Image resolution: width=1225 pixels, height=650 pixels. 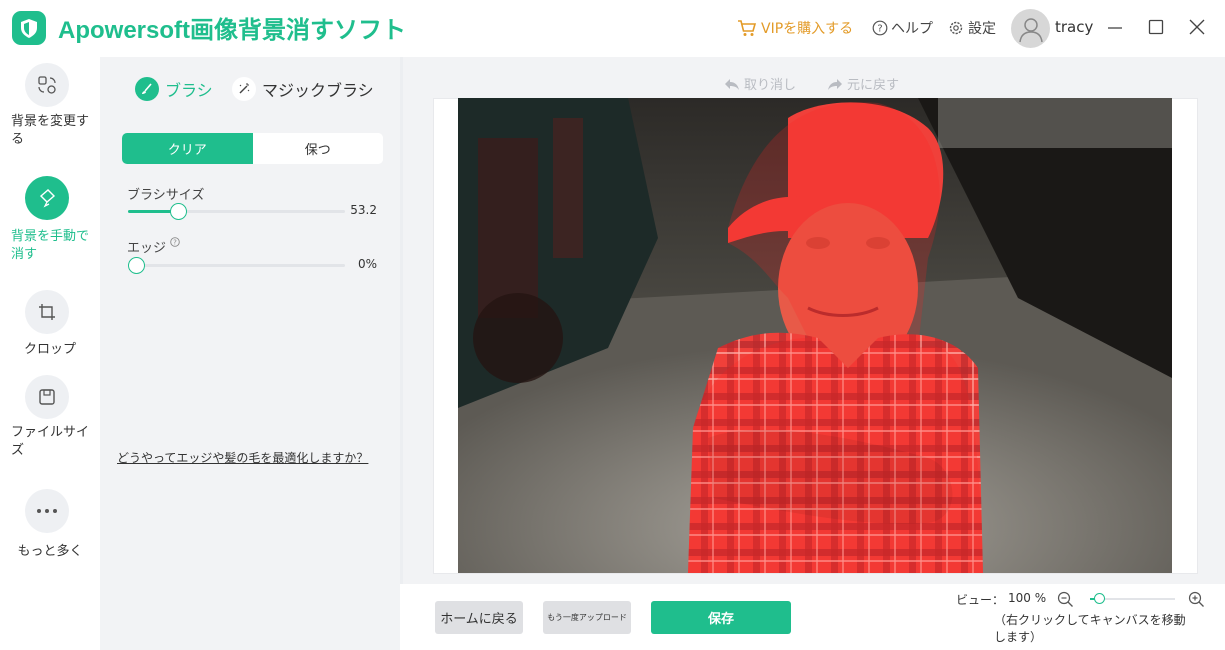 What do you see at coordinates (956, 28) in the screenshot?
I see `gear-icon` at bounding box center [956, 28].